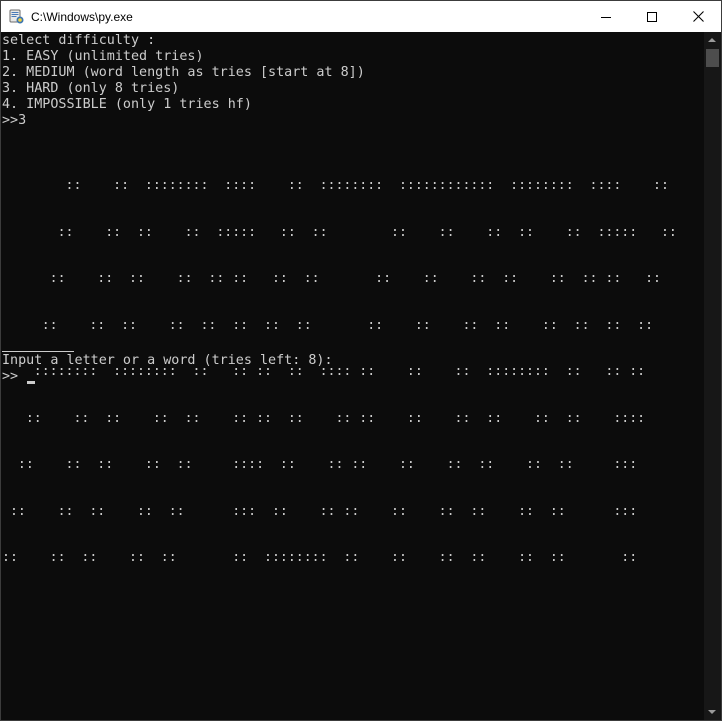  What do you see at coordinates (91, 88) in the screenshot?
I see `menu-option-hard: 3. HARD (only 8 tries)` at bounding box center [91, 88].